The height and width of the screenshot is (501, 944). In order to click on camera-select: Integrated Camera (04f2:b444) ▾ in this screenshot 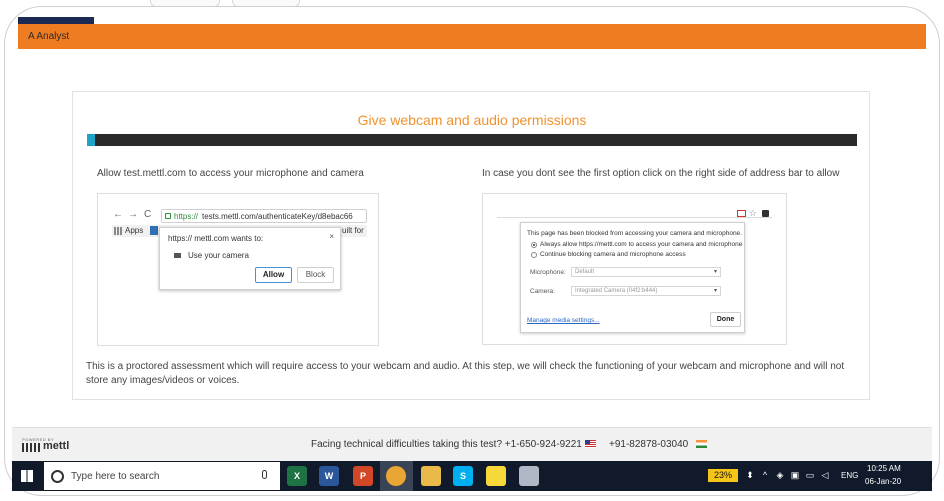, I will do `click(646, 291)`.